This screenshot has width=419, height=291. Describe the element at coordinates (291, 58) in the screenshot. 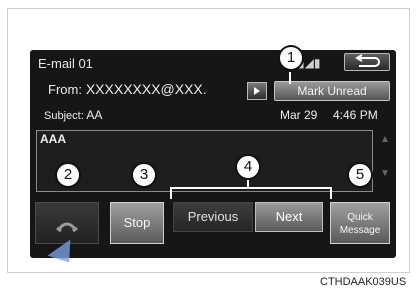

I see `callout-1: 1` at that location.